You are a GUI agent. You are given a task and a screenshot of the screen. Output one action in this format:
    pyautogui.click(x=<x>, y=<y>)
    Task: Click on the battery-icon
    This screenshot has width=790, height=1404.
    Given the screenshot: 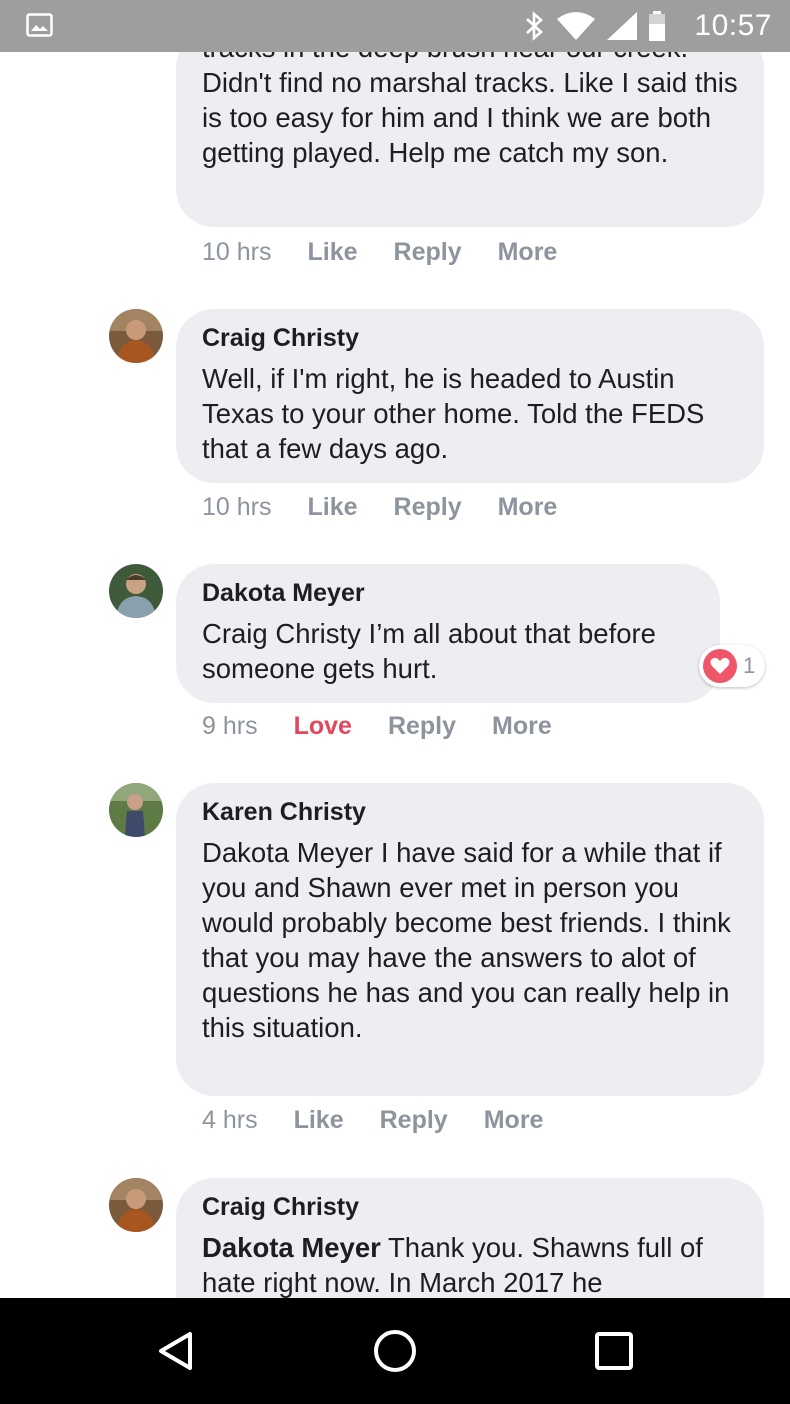 What is the action you would take?
    pyautogui.click(x=657, y=26)
    